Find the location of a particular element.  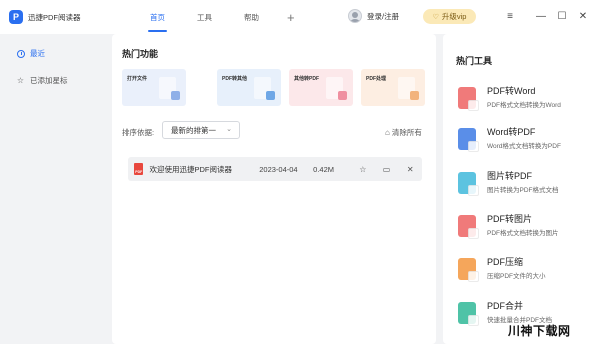

tools-icon is located at coordinates (414, 95).